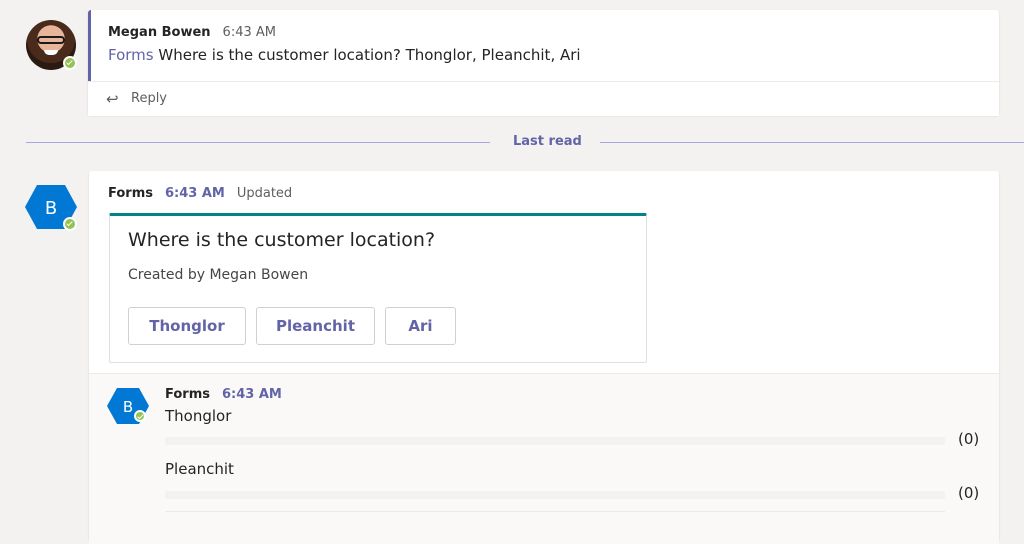 The height and width of the screenshot is (544, 1024). What do you see at coordinates (555, 511) in the screenshot?
I see `result-separator` at bounding box center [555, 511].